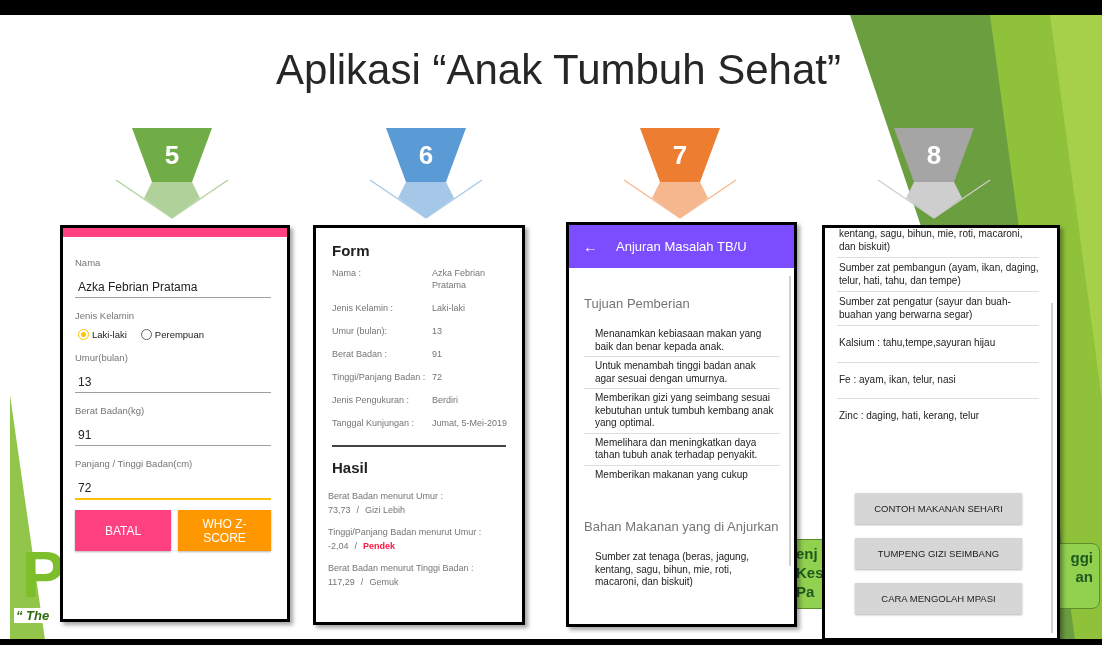 The image size is (1102, 645). I want to click on field-value: Laki-laki, so click(449, 308).